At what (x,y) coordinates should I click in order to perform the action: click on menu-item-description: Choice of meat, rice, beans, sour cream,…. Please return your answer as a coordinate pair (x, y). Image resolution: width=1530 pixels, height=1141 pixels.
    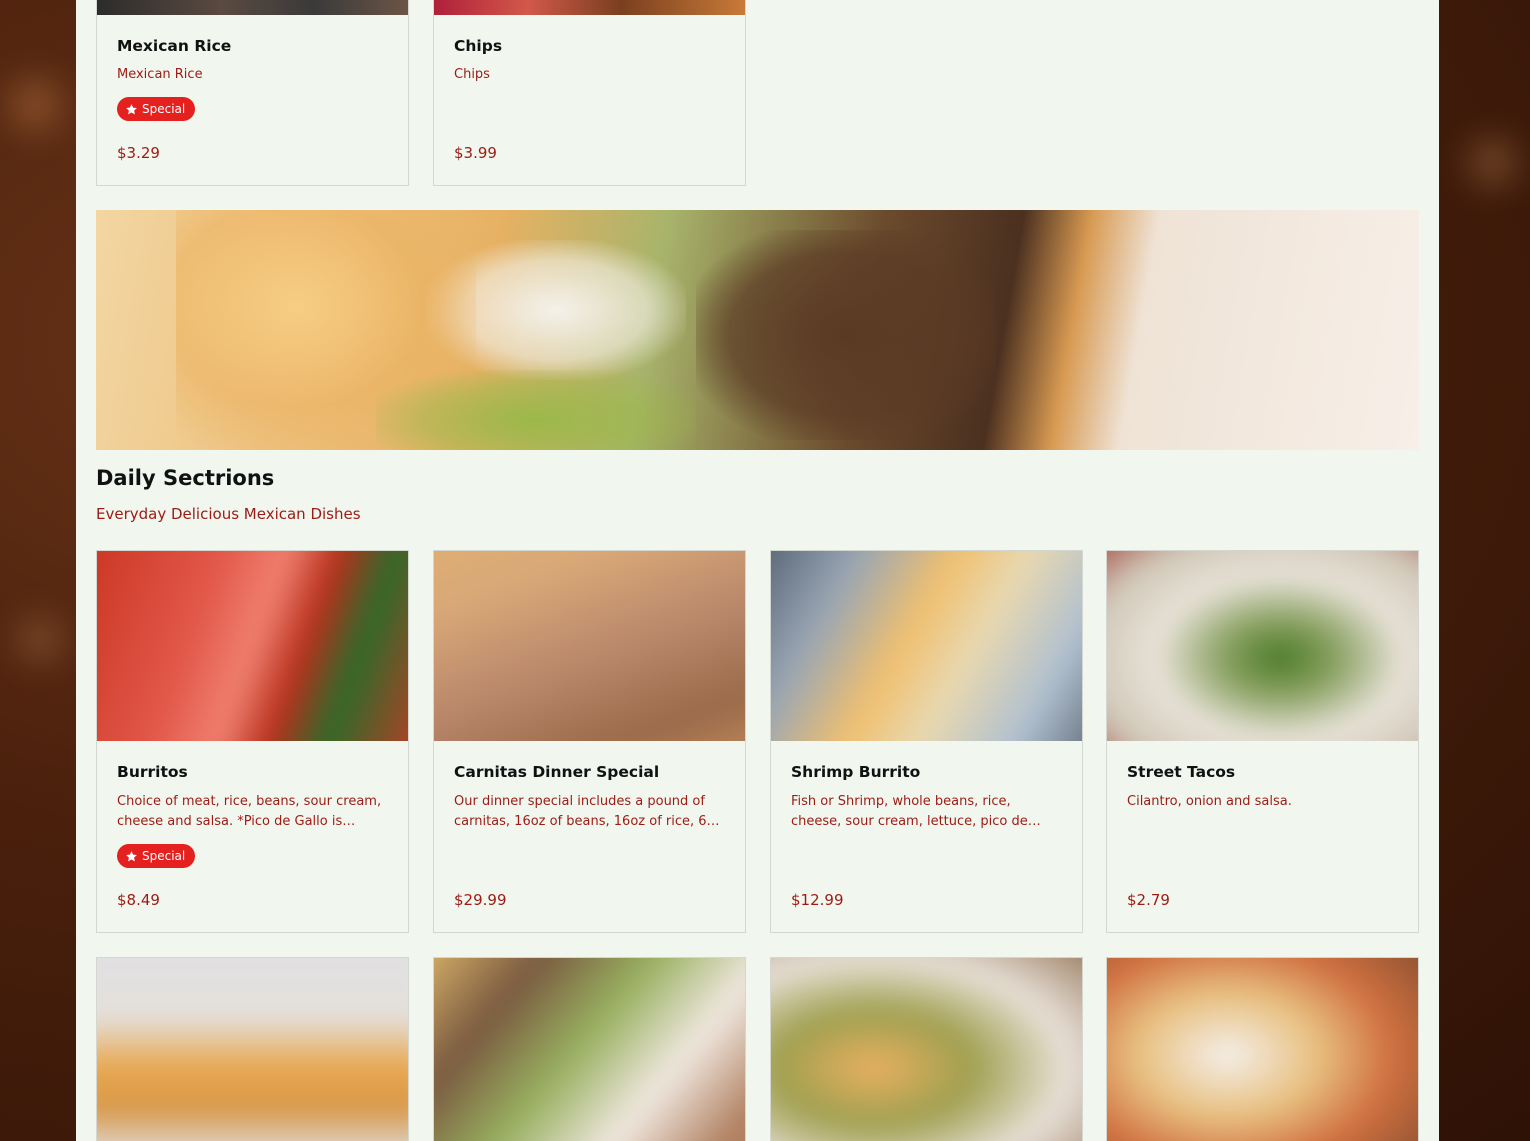
    Looking at the image, I should click on (249, 811).